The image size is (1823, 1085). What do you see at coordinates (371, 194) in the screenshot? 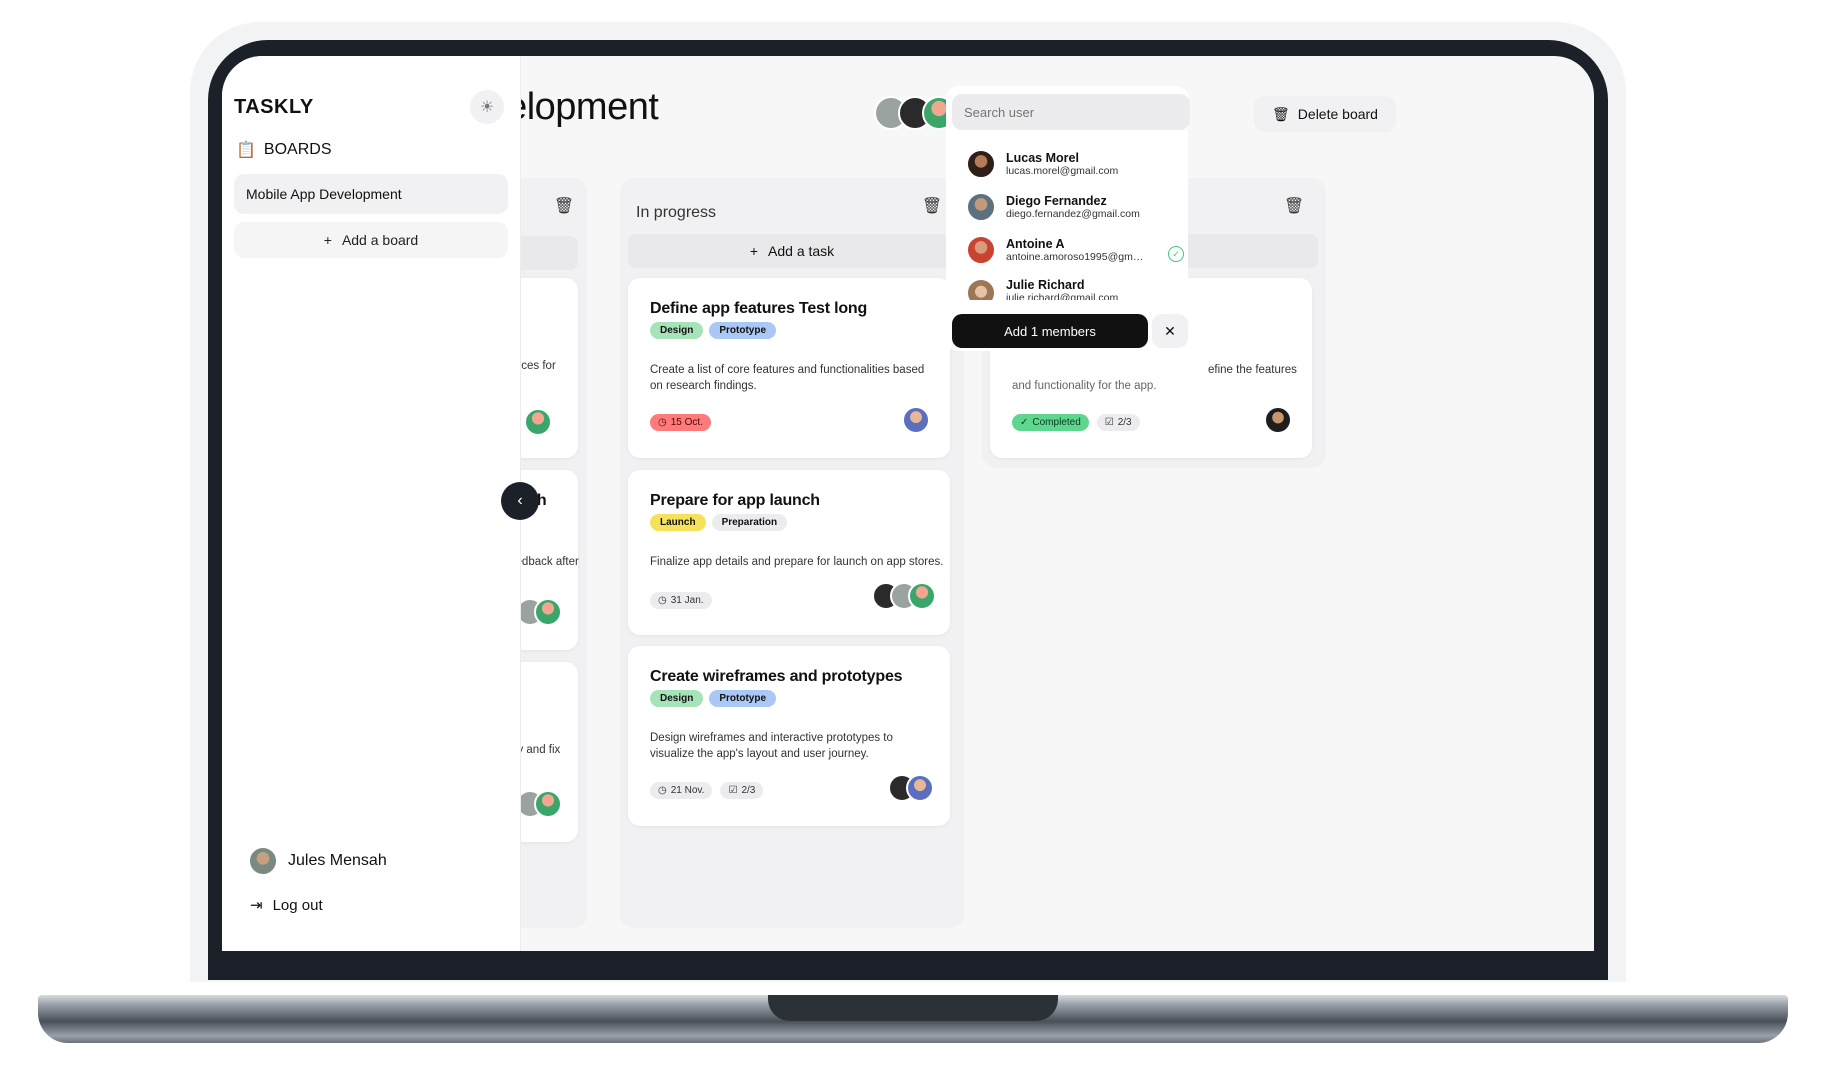
I see `sidebar-item-mobile-app-development: Mobile App Development` at bounding box center [371, 194].